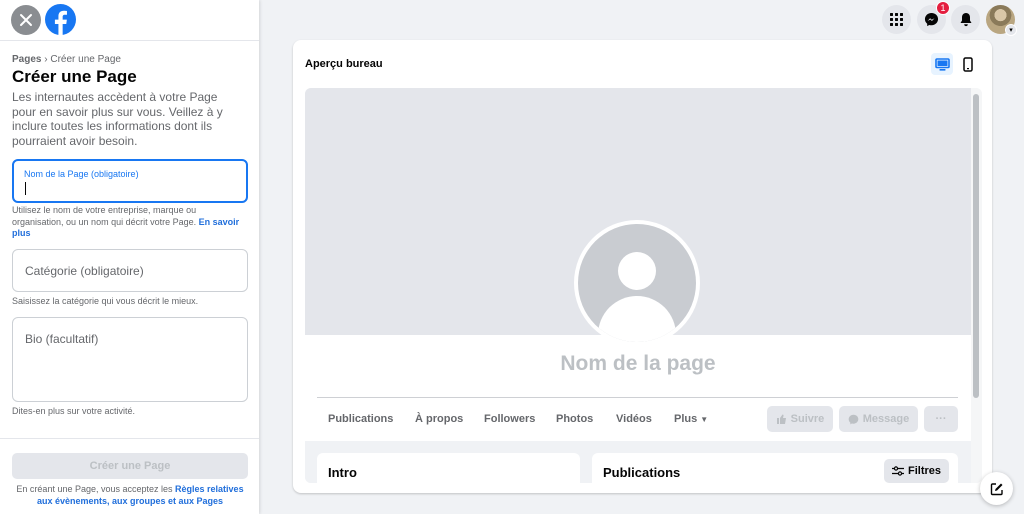 This screenshot has width=1024, height=514. What do you see at coordinates (130, 466) in the screenshot?
I see `create-page-button: Créer une Page` at bounding box center [130, 466].